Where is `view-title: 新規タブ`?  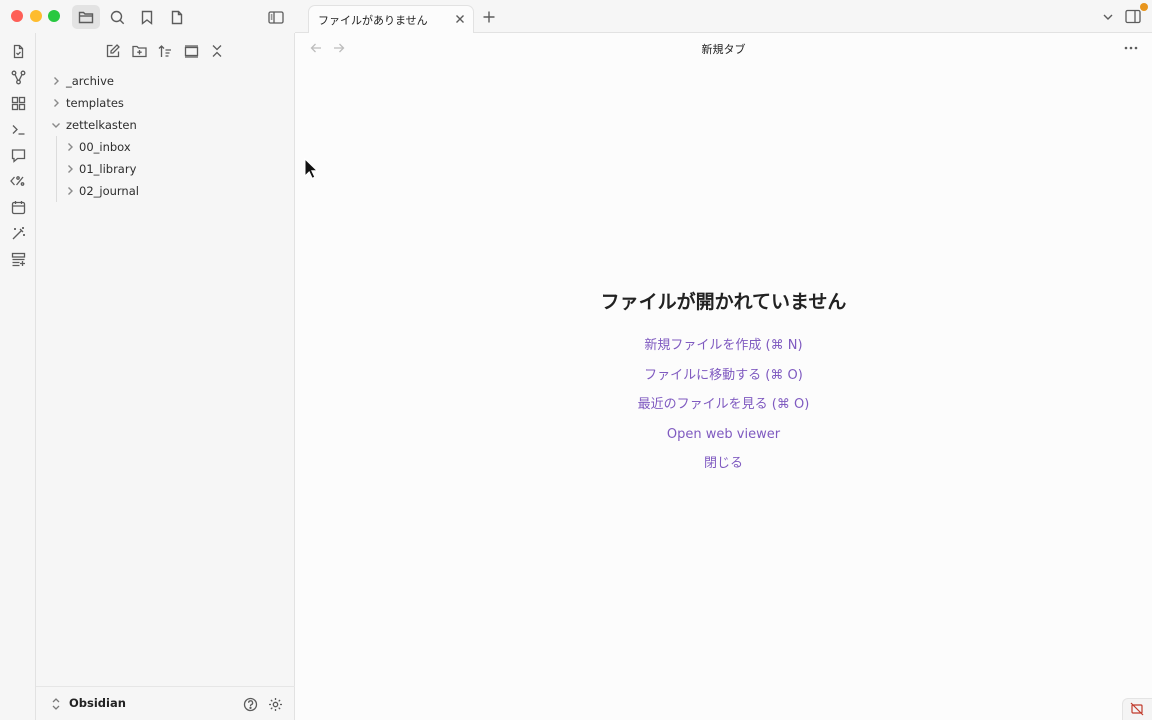 view-title: 新規タブ is located at coordinates (723, 49).